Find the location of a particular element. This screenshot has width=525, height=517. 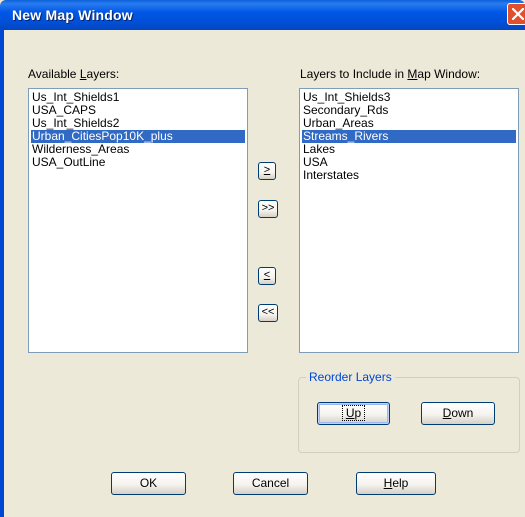

help-button: Help is located at coordinates (396, 483).